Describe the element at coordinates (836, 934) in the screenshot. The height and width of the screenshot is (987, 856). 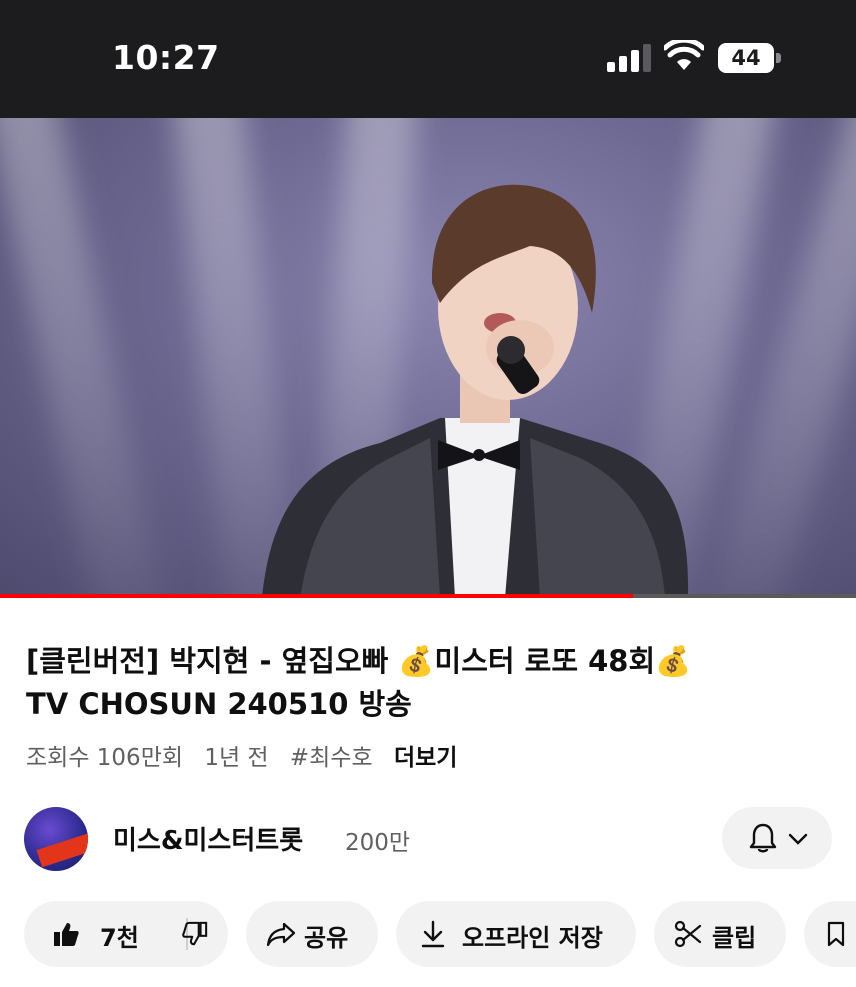
I see `bookmark-icon` at that location.